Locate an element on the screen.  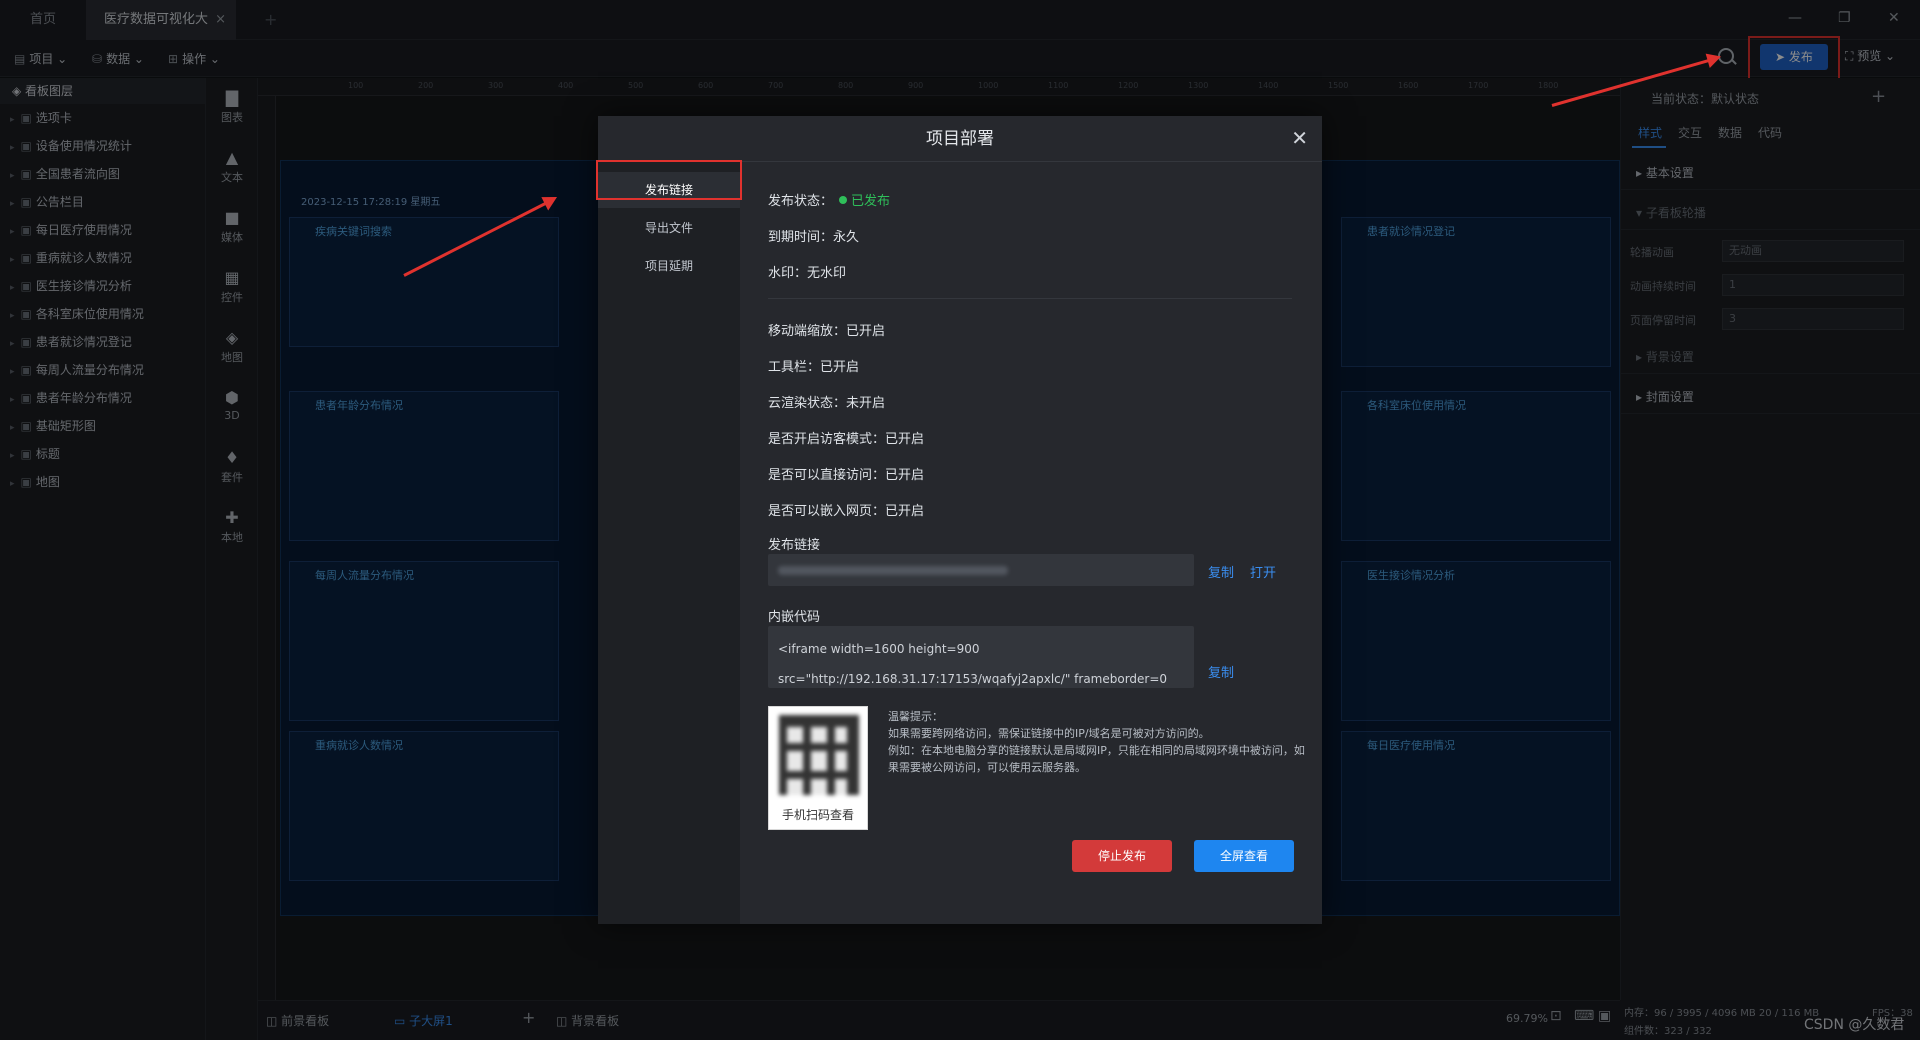
publish-status-value: 已发布 is located at coordinates (871, 201).